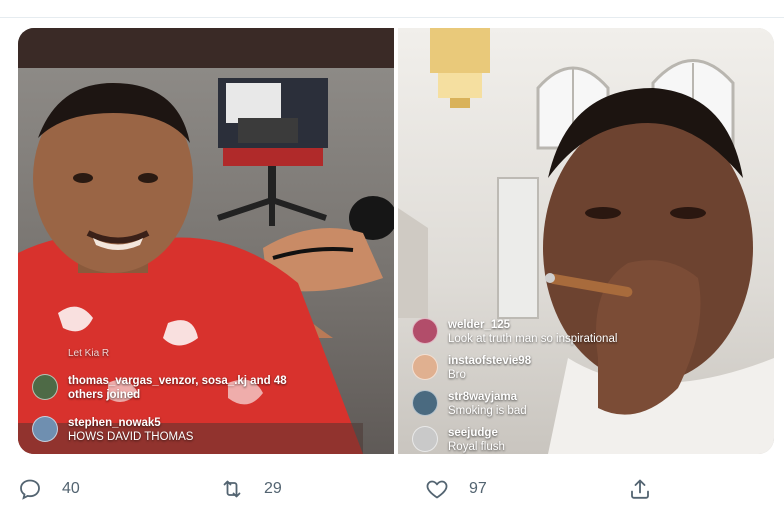  Describe the element at coordinates (89, 353) in the screenshot. I see `comment-username: Let Kia R` at that location.